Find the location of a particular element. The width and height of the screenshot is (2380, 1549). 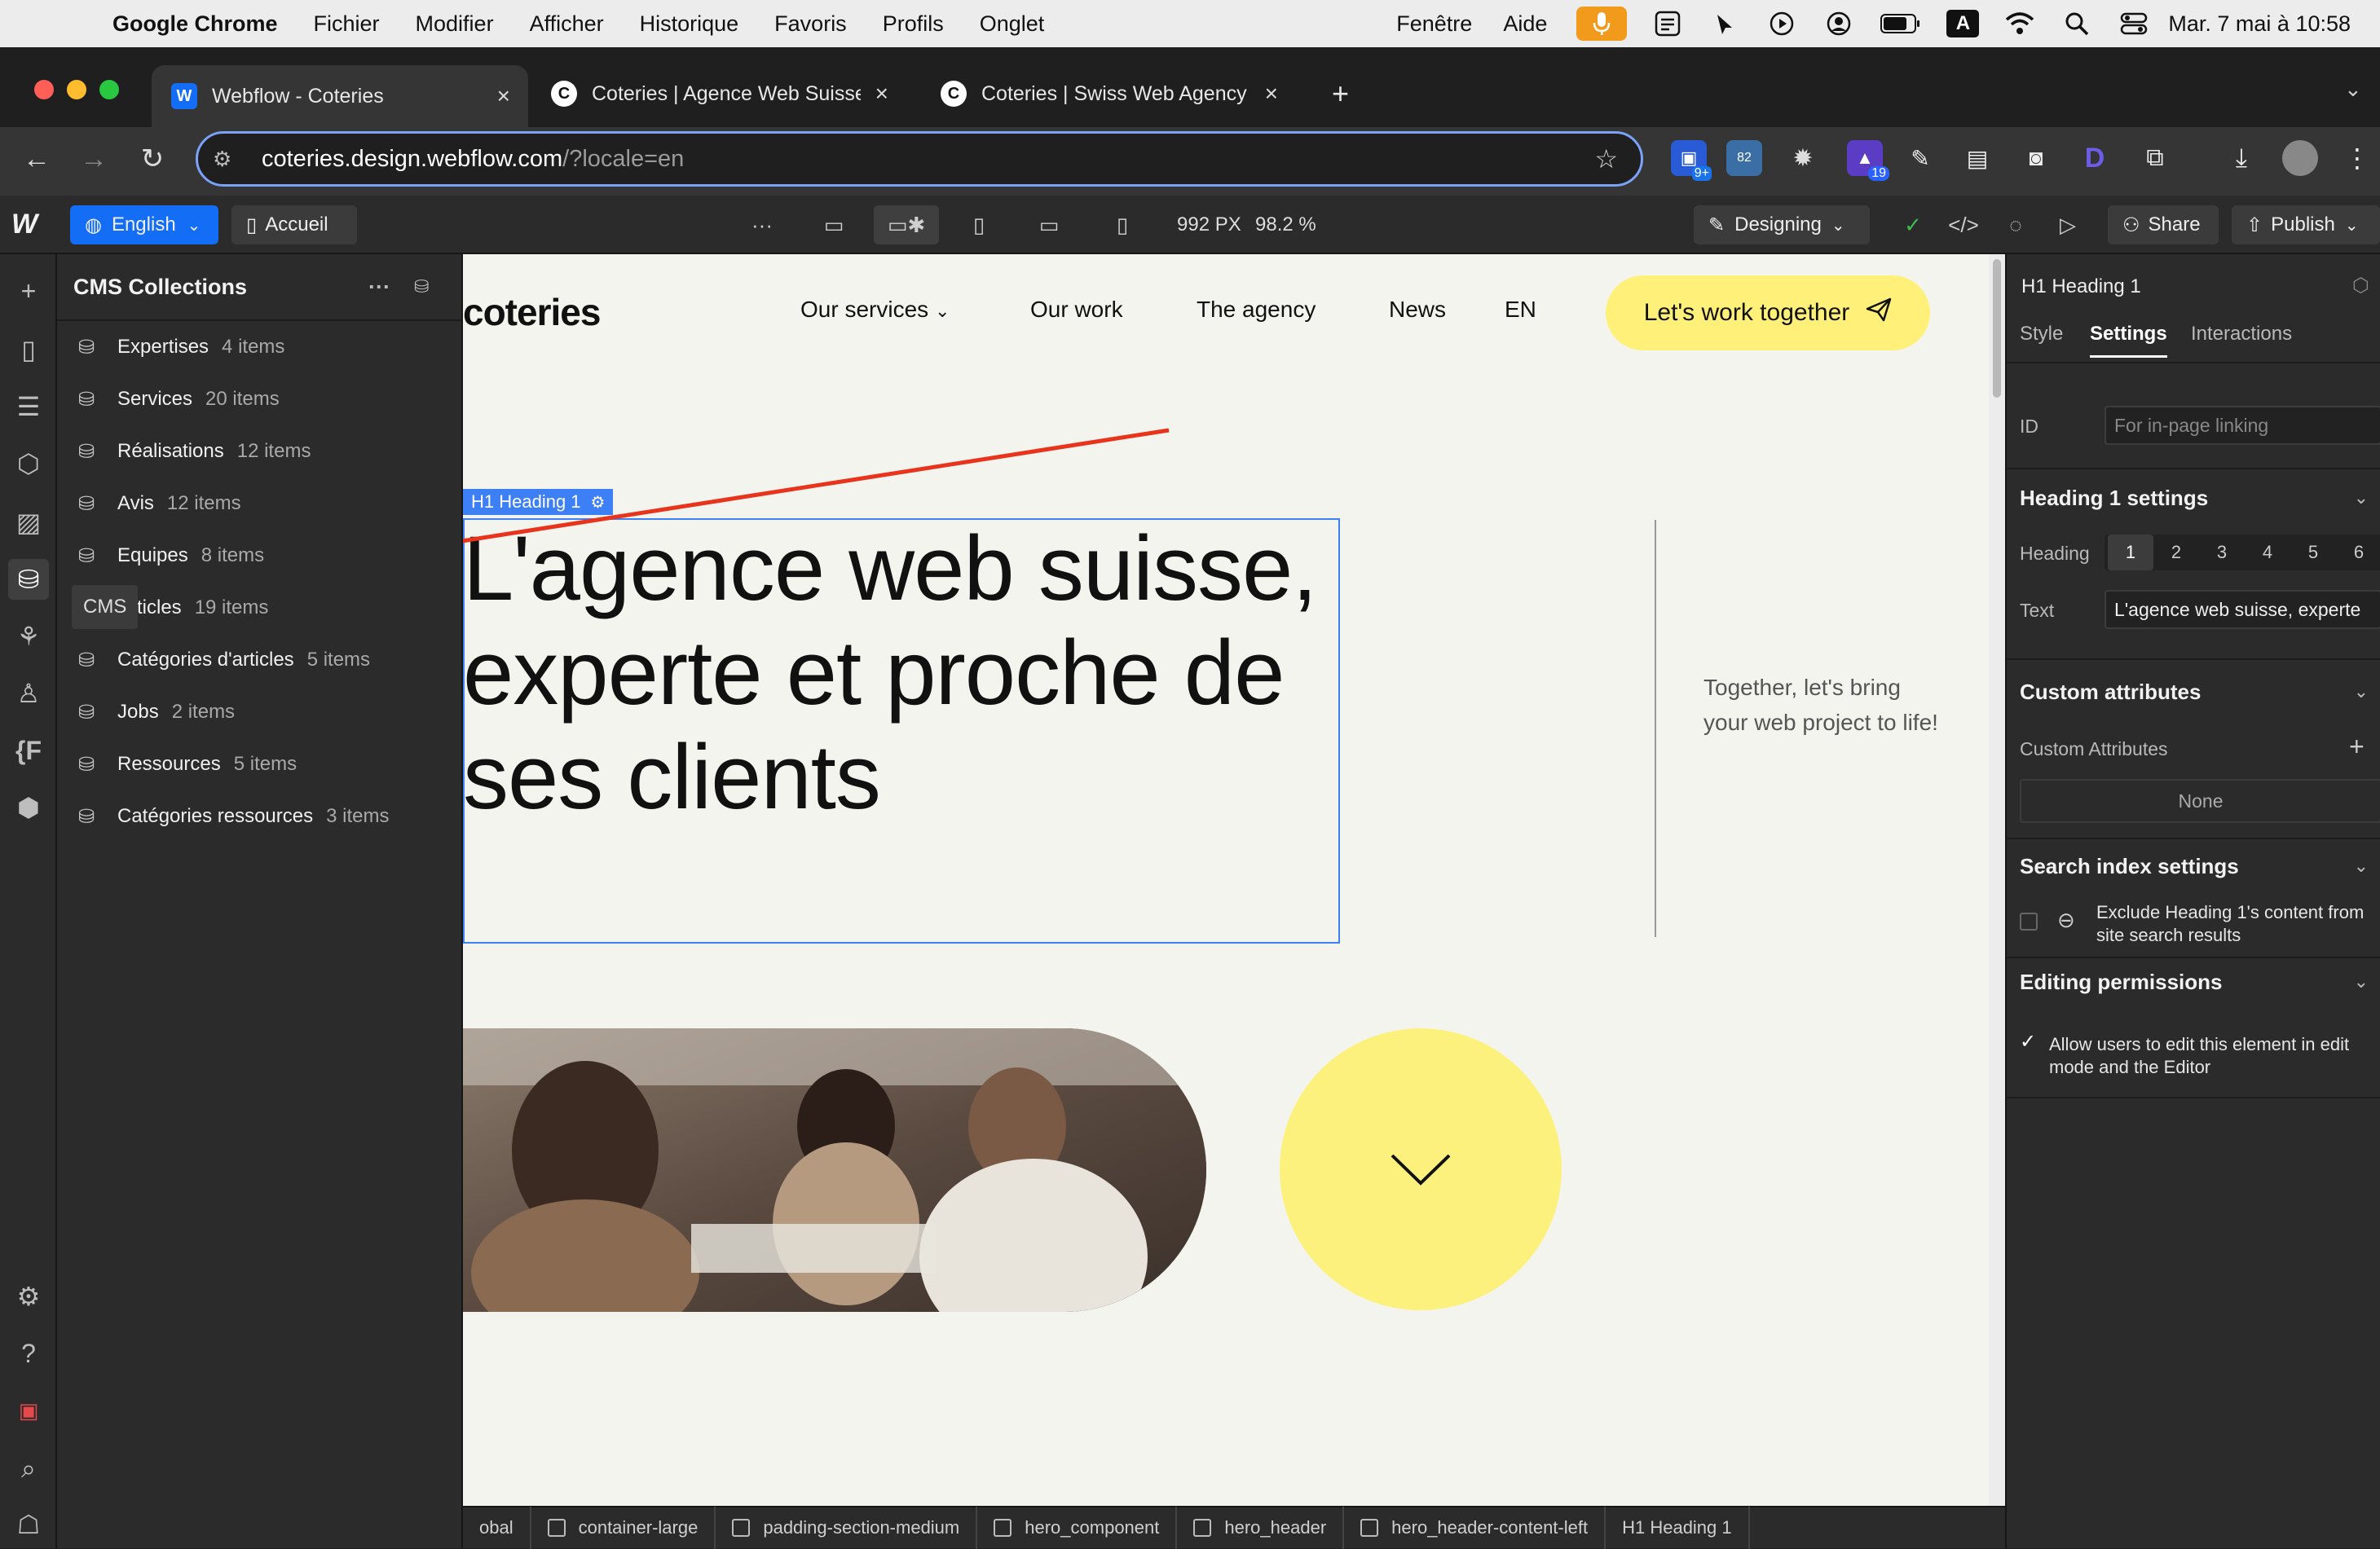

tab-style: Style is located at coordinates (2041, 334).